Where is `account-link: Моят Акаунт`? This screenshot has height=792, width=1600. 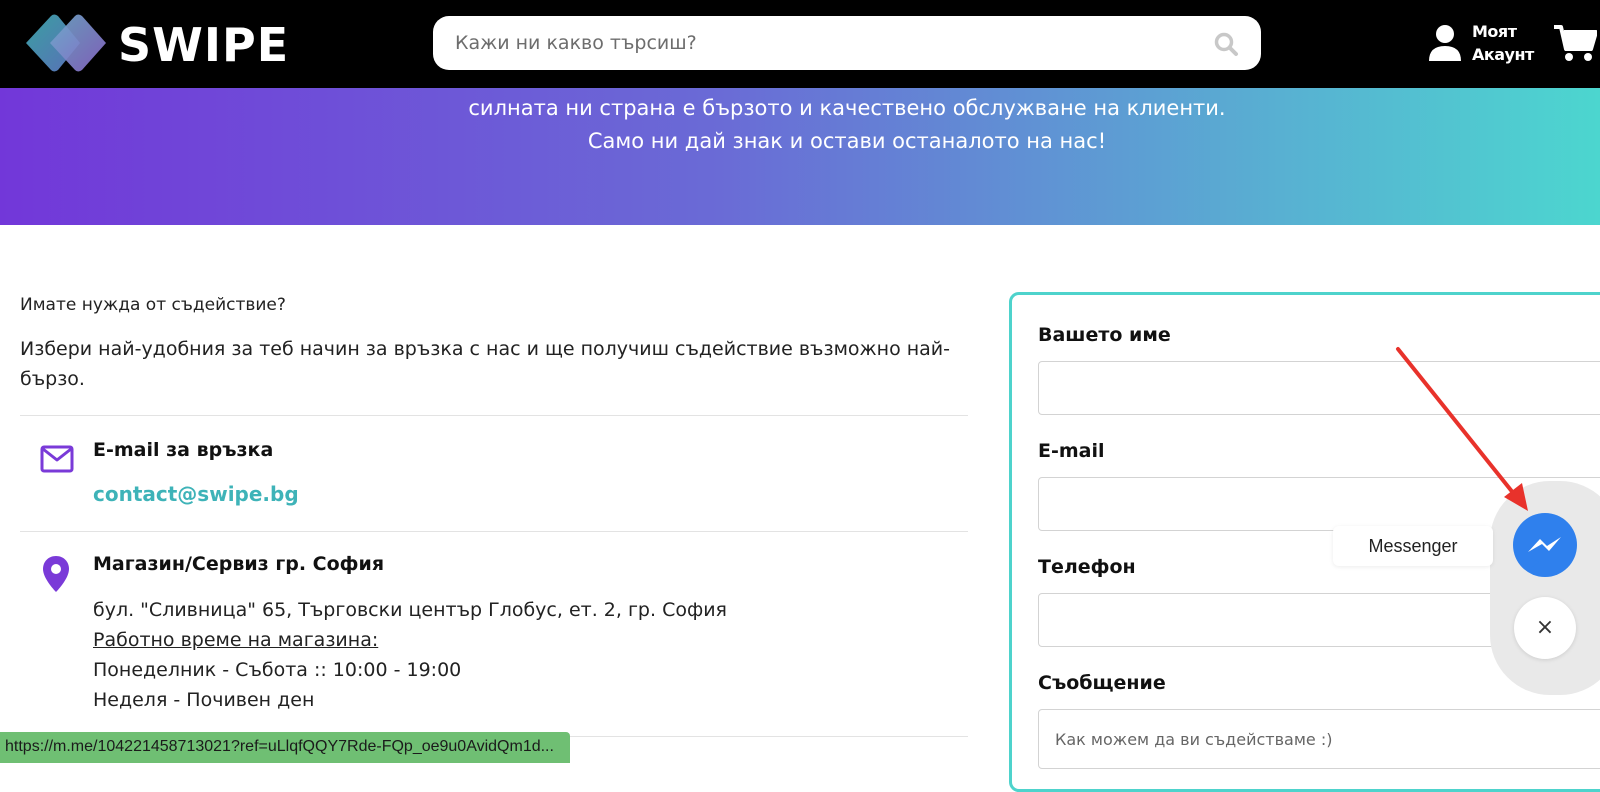
account-link: Моят Акаунт is located at coordinates (1483, 43).